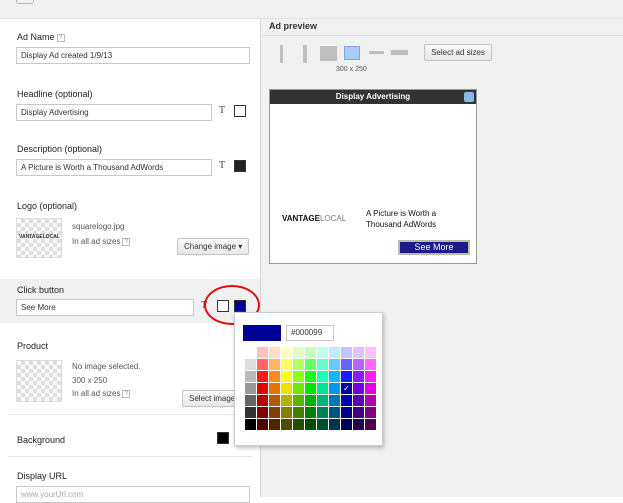 Image resolution: width=623 pixels, height=503 pixels. Describe the element at coordinates (240, 166) in the screenshot. I see `description-color-swatch` at that location.